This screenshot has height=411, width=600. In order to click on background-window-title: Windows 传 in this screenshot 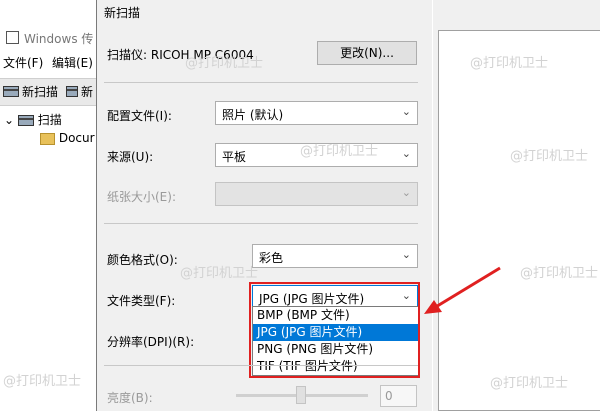, I will do `click(59, 39)`.